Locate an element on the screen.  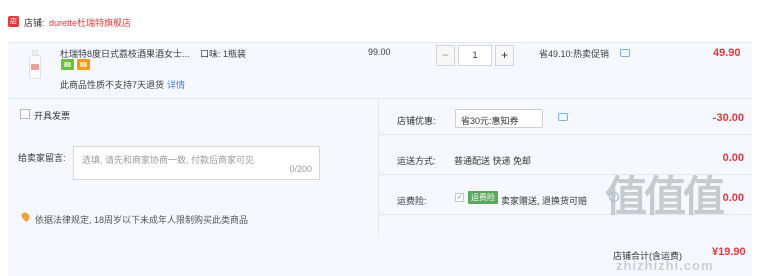
chevron-down-icon: ∨ is located at coordinates (464, 119).